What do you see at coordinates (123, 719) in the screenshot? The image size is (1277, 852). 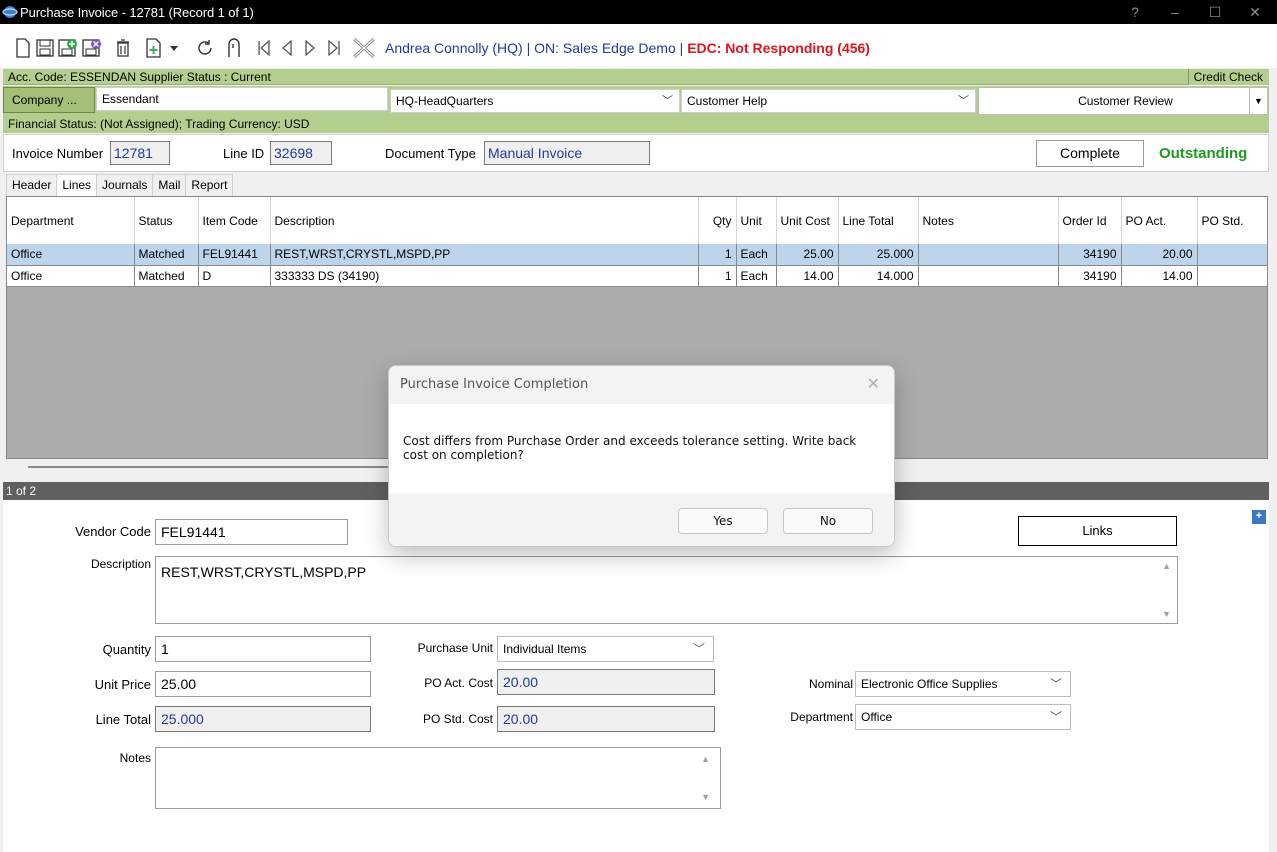 I see `line-total-label: Line Total` at bounding box center [123, 719].